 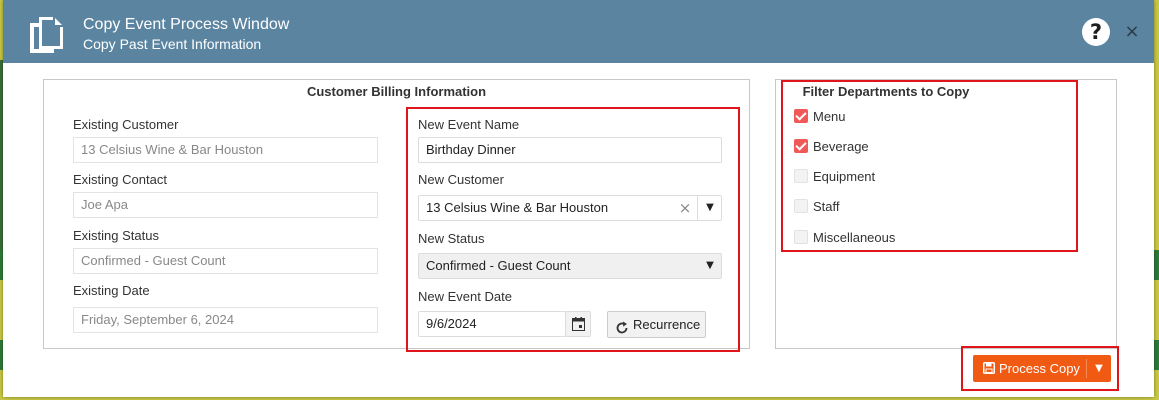 I want to click on highlight-box-filter, so click(x=929, y=166).